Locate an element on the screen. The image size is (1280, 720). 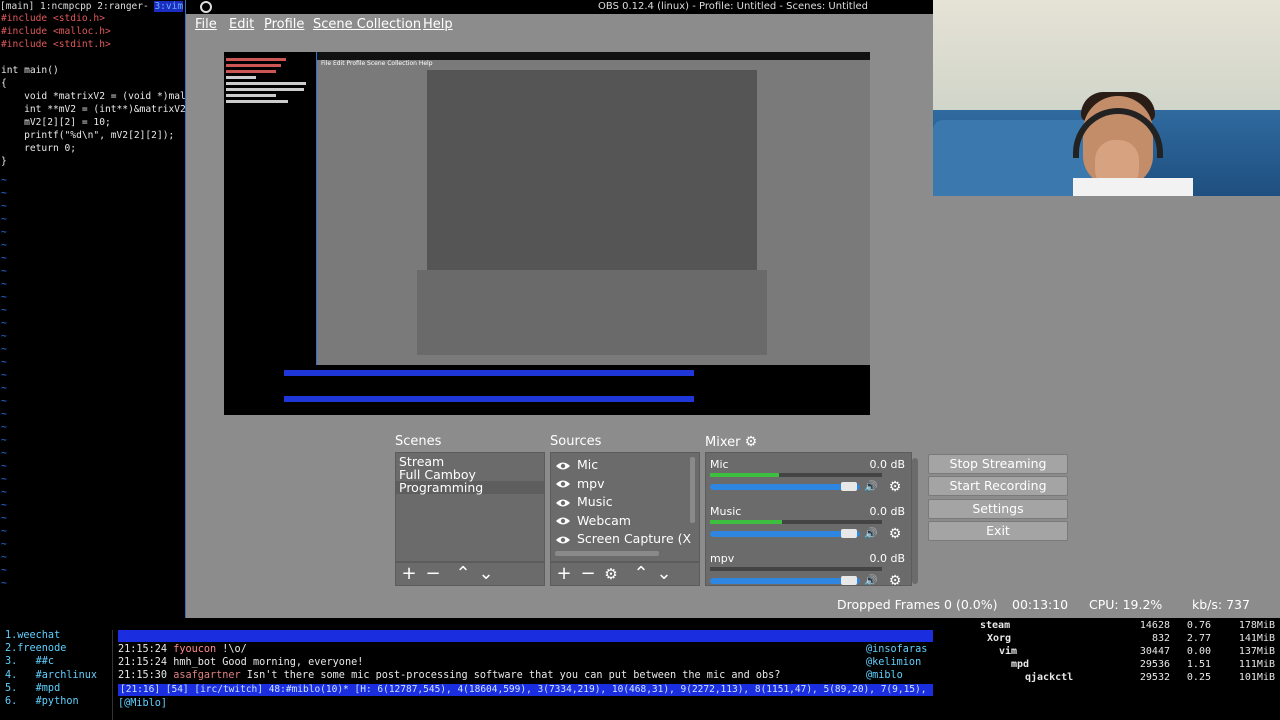
scenes-list: Stream Full Camboy Programming is located at coordinates (470, 507).